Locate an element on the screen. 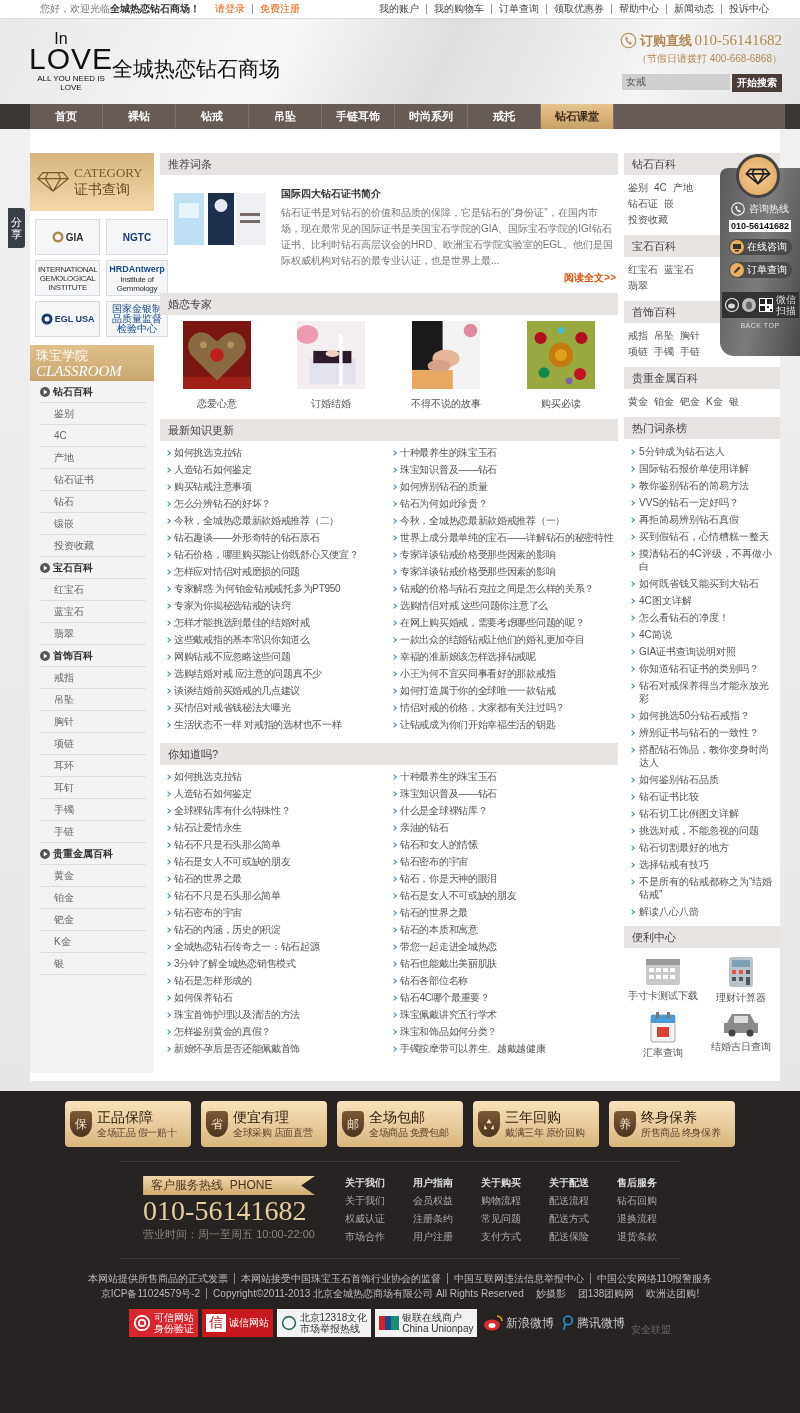  hot-term-link: 国际钻石报价单使用详解 is located at coordinates (694, 468).